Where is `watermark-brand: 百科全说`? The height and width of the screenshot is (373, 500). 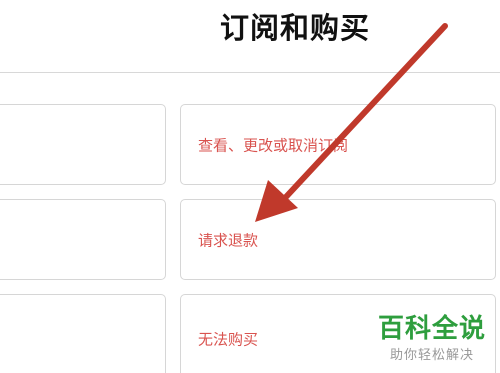
watermark-brand: 百科全说 is located at coordinates (431, 329).